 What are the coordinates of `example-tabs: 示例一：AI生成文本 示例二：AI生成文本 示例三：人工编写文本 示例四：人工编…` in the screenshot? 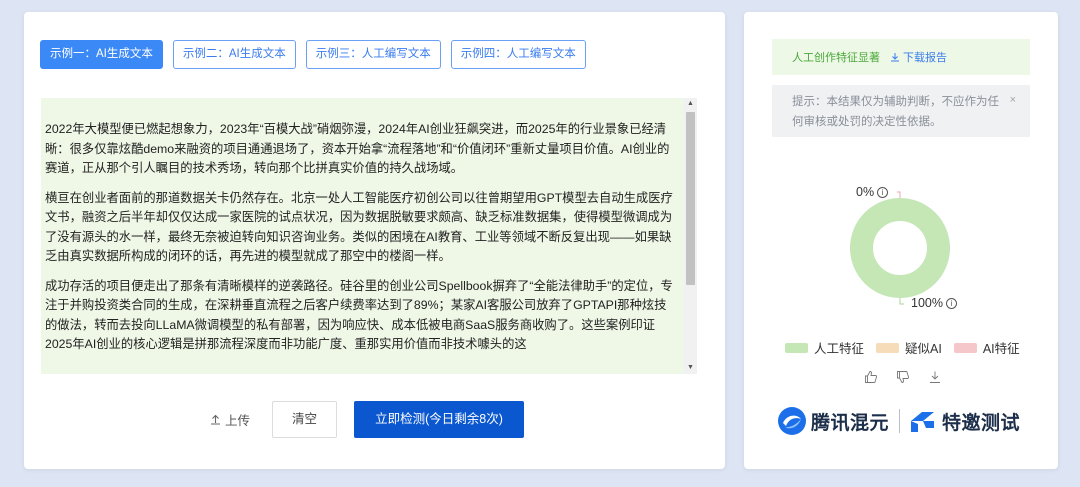 It's located at (313, 54).